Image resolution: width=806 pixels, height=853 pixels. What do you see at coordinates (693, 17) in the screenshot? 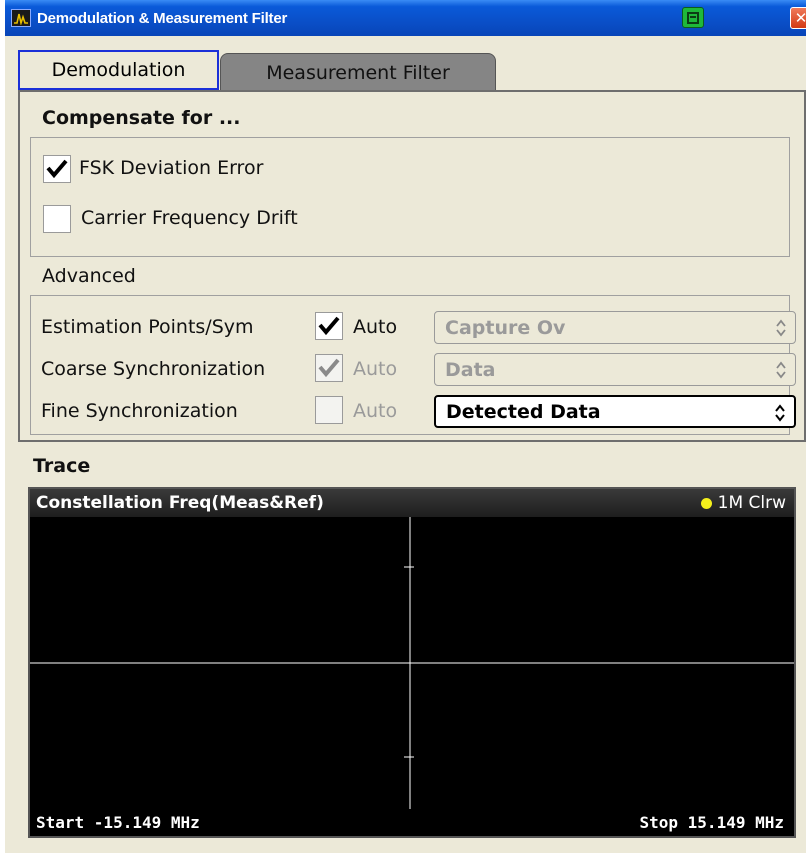
I see `dock-icon` at bounding box center [693, 17].